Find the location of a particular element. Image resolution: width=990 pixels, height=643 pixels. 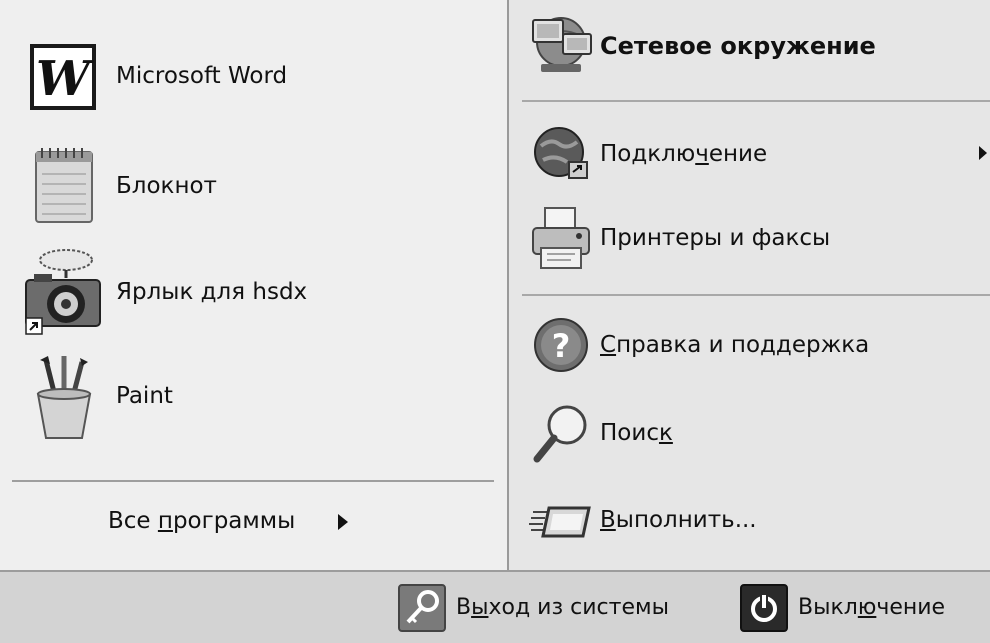

place-item-search: Поиск is located at coordinates (749, 433).